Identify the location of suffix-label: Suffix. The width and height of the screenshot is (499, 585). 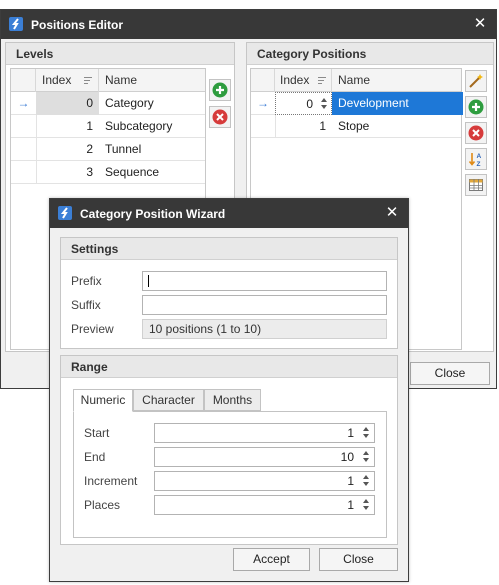
(86, 305).